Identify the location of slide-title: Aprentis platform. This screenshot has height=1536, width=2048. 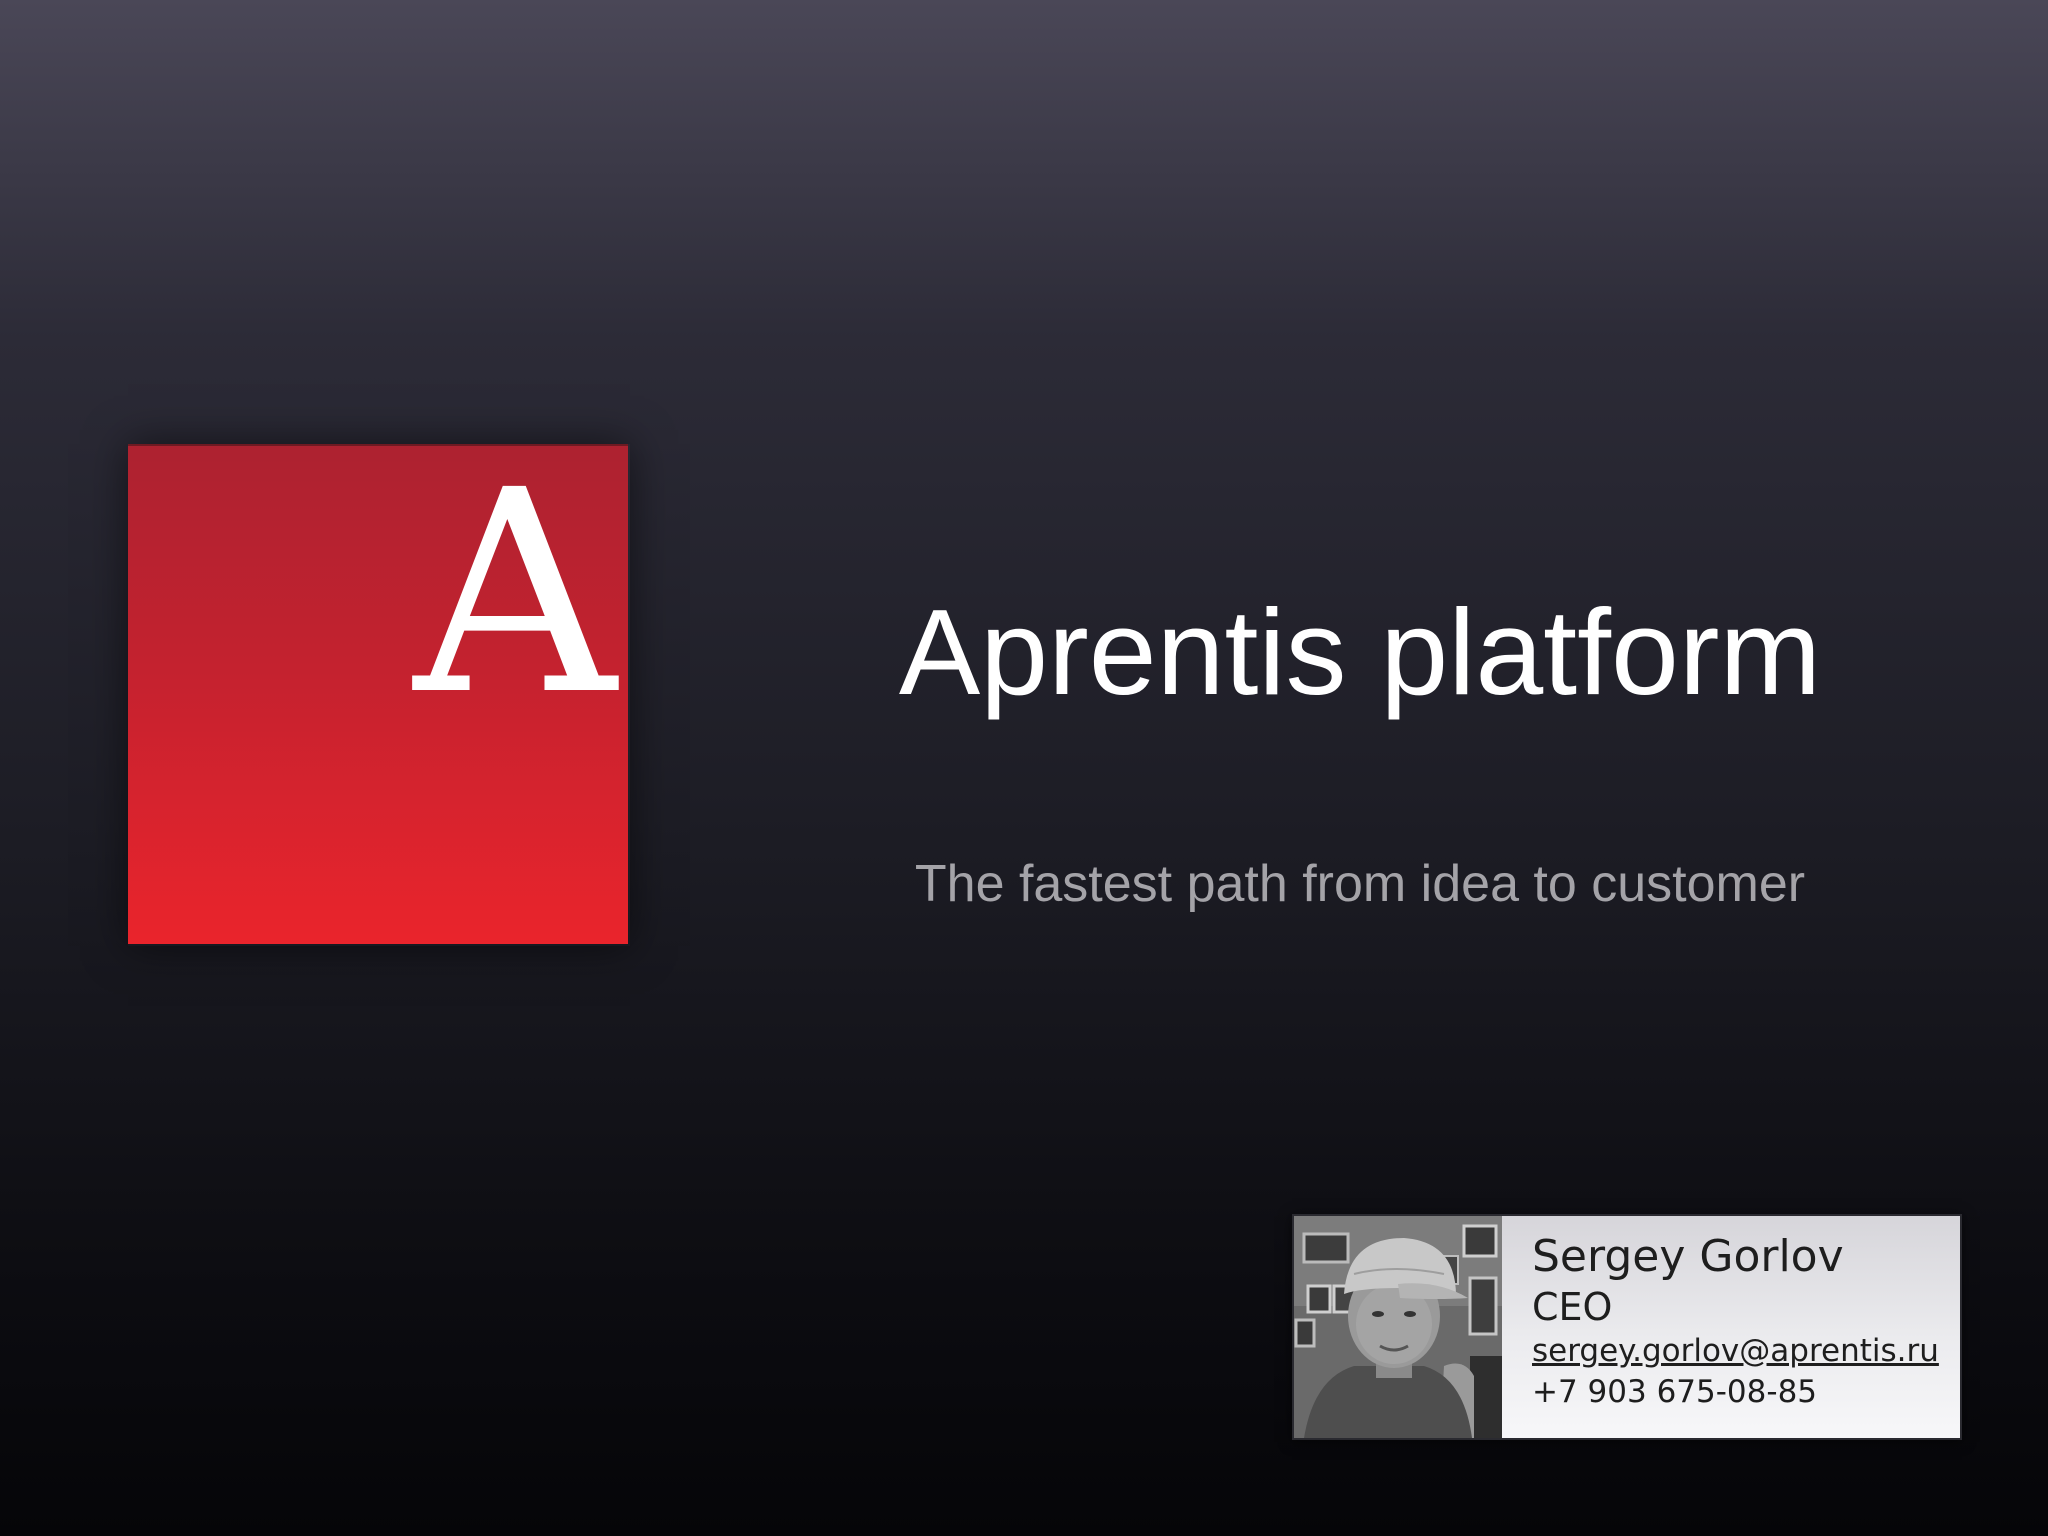
(1360, 652).